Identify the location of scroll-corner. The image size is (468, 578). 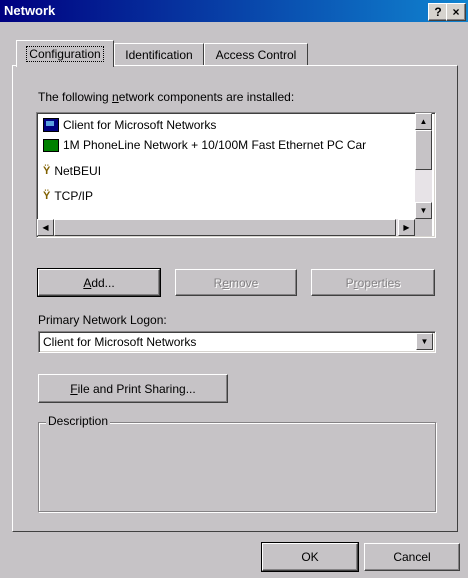
(423, 227).